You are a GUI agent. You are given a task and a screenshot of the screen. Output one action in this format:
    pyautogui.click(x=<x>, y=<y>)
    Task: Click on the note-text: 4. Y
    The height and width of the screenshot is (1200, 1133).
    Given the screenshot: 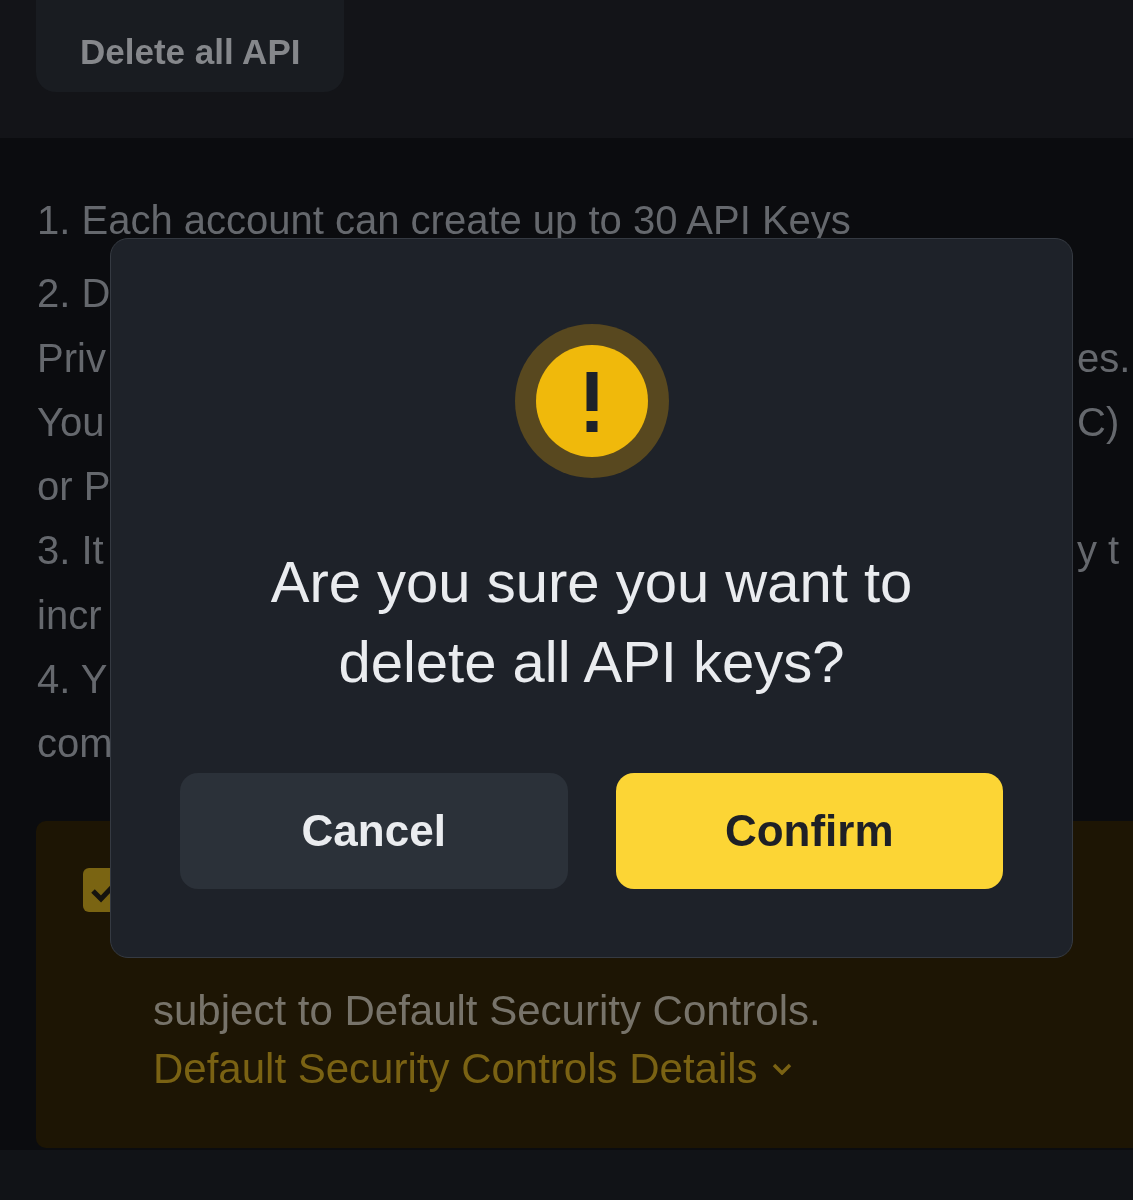 What is the action you would take?
    pyautogui.click(x=72, y=680)
    